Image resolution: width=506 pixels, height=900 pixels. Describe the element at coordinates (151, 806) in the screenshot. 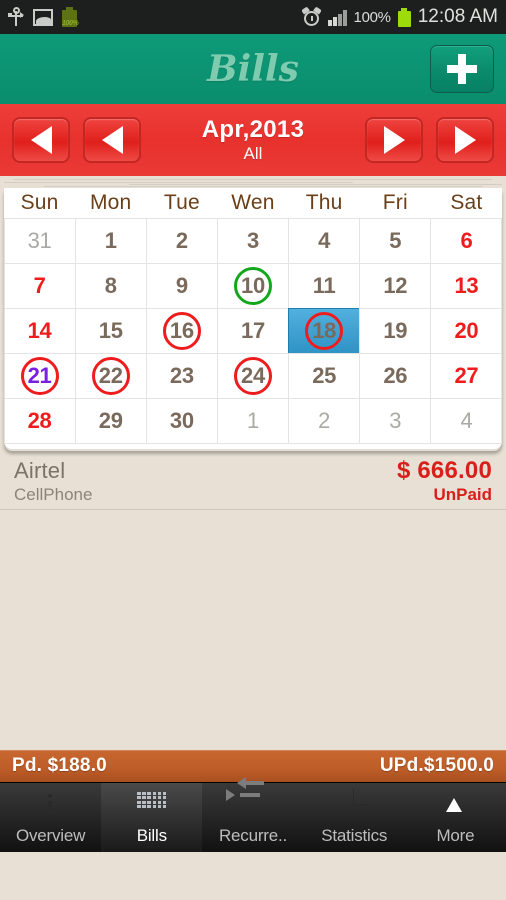

I see `calendar-icon` at that location.